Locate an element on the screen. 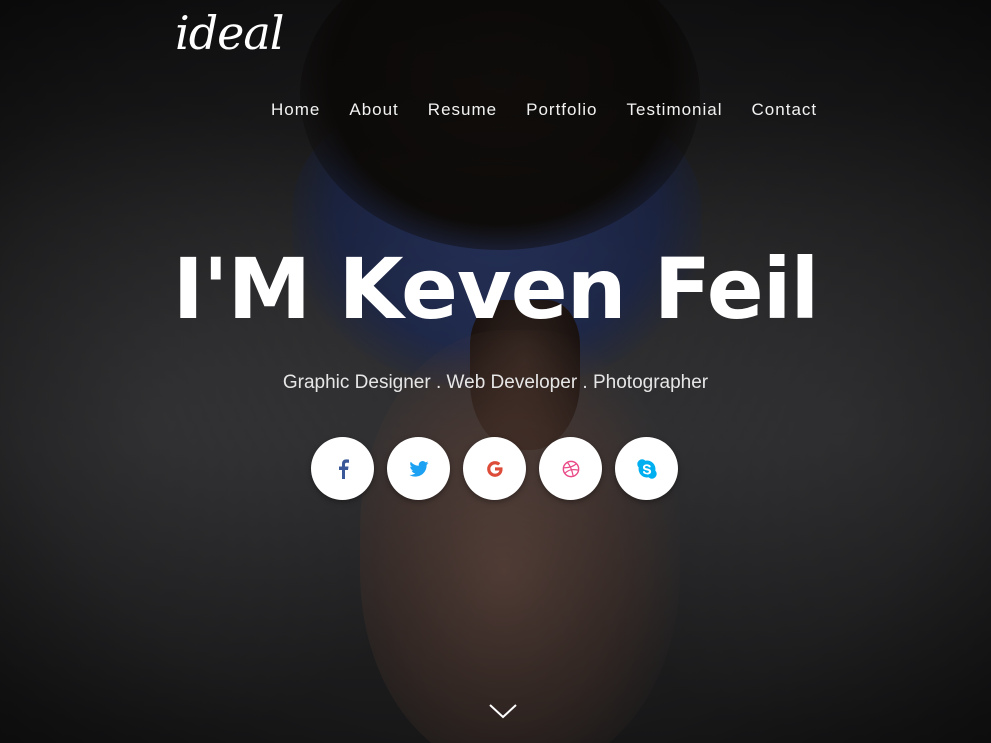  facebook-button is located at coordinates (342, 468).